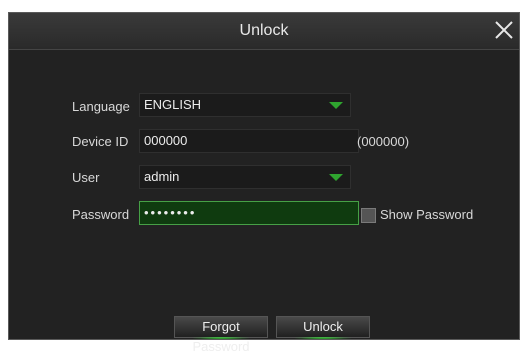 This screenshot has width=526, height=357. I want to click on language-label: Language, so click(101, 106).